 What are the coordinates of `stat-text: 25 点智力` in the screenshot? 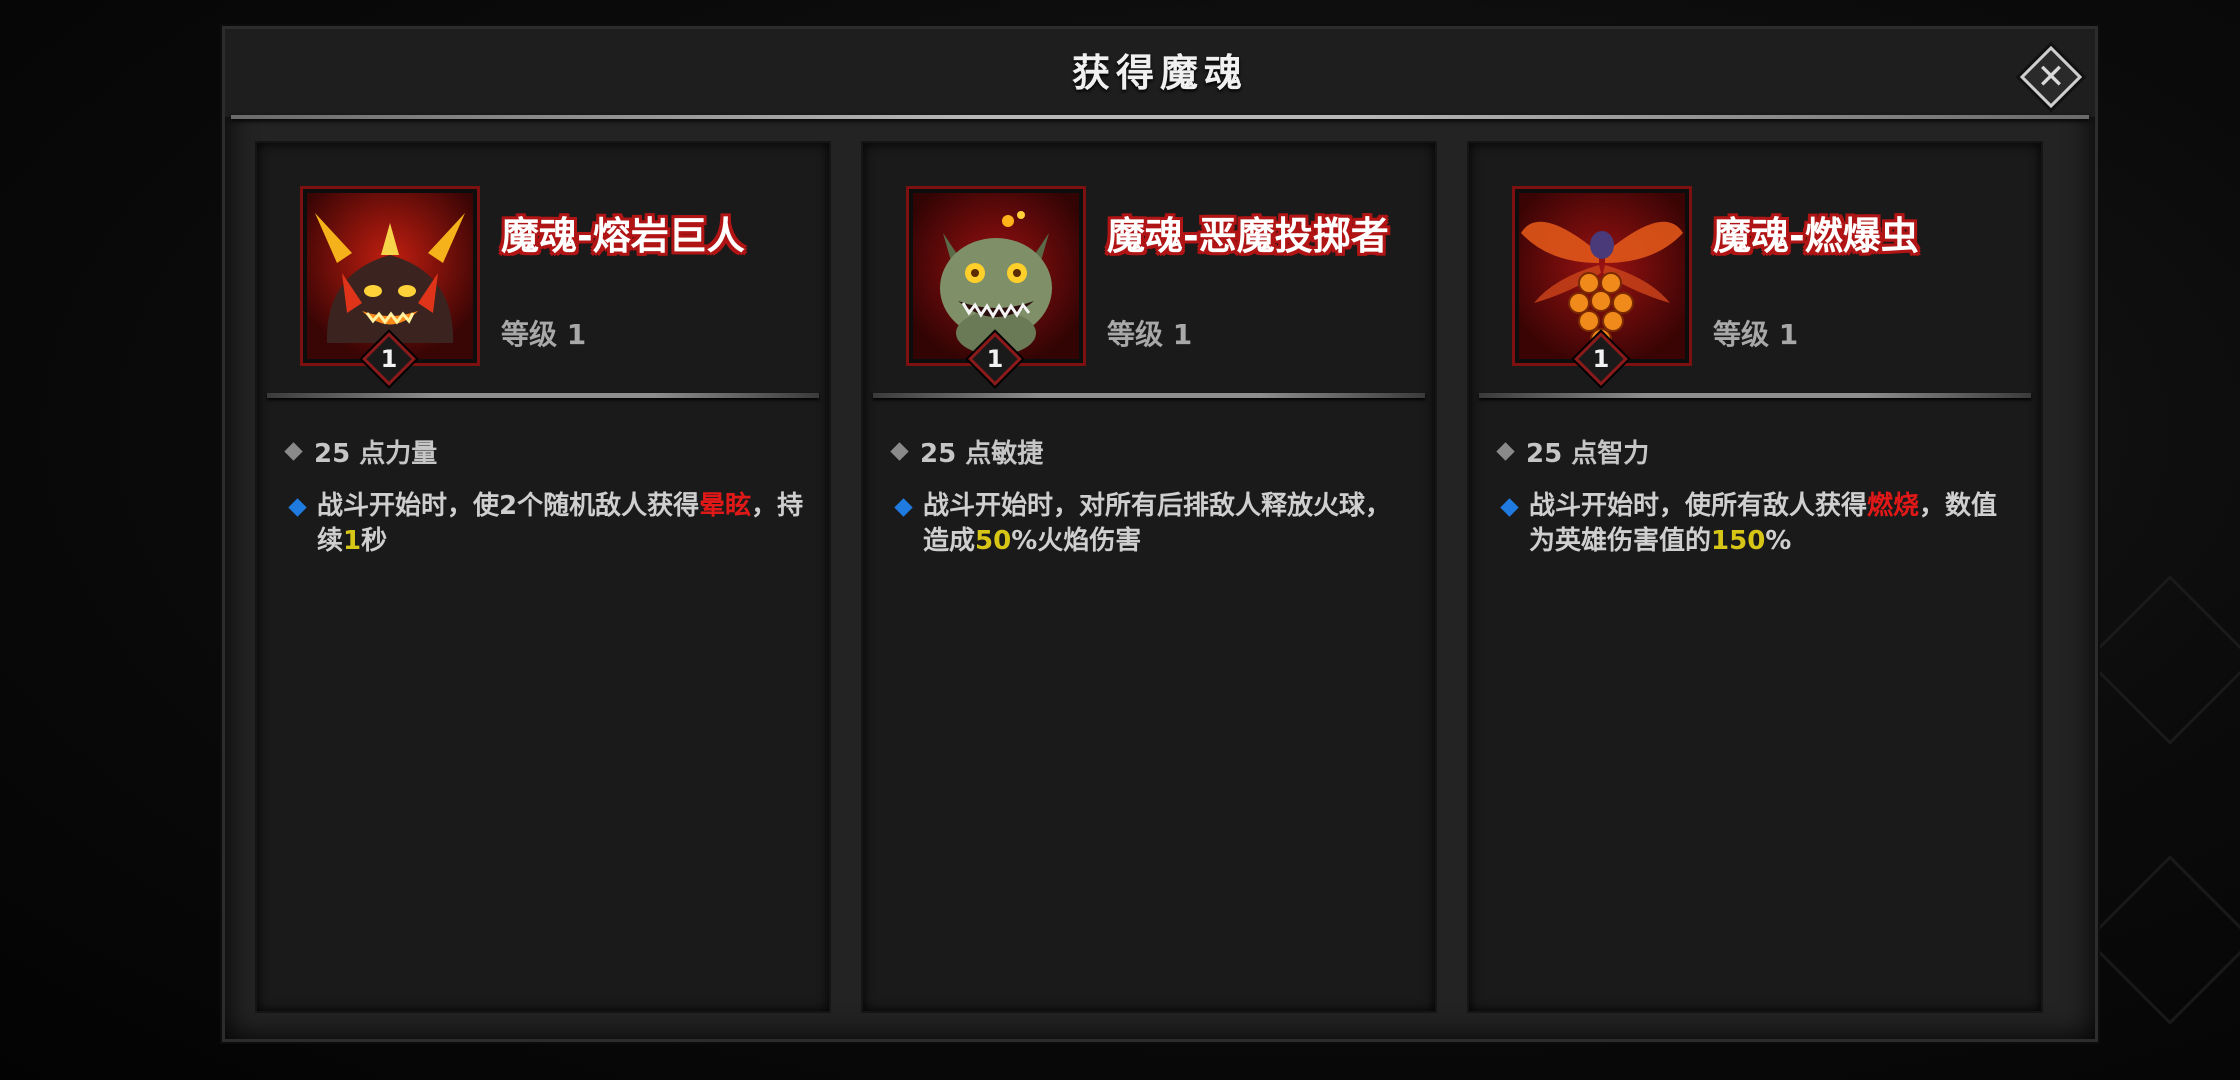 It's located at (1588, 454).